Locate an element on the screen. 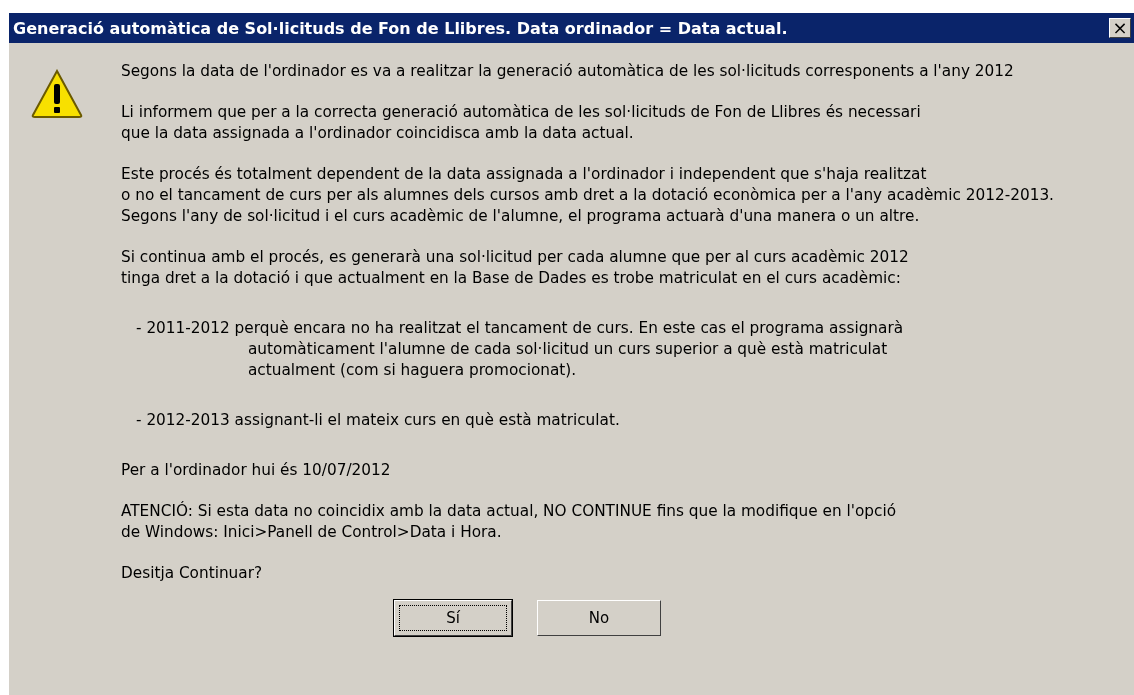 The image size is (1134, 695). message-paragraph: Si continua amb el procés, es generarà una sol·licitud per cada alumne que per al curs acadèmic 2012 tinga dret a la dotació i que actualment en la Base de Dades es trobe matriculat en el curs acadèmic: is located at coordinates (515, 268).